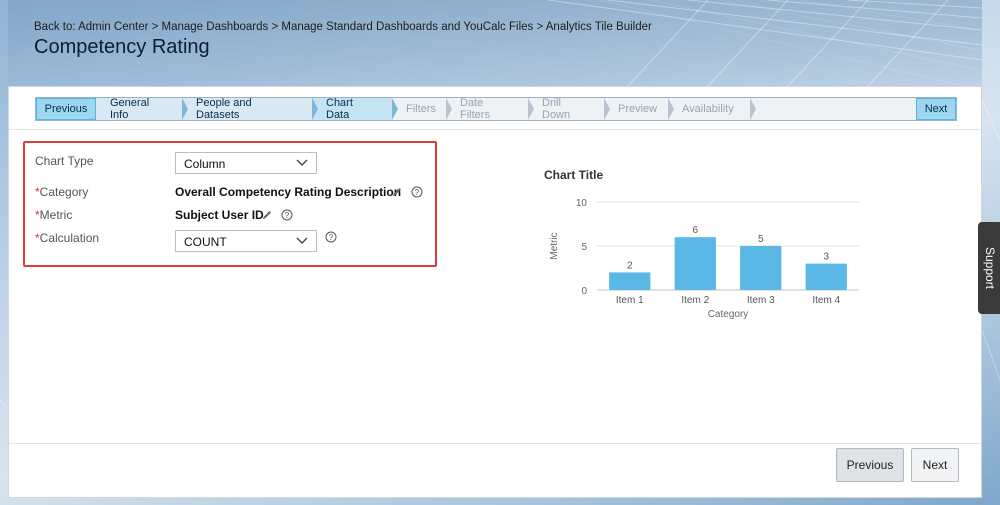 The image size is (1000, 505). Describe the element at coordinates (122, 47) in the screenshot. I see `page-title: Competency Rating` at that location.